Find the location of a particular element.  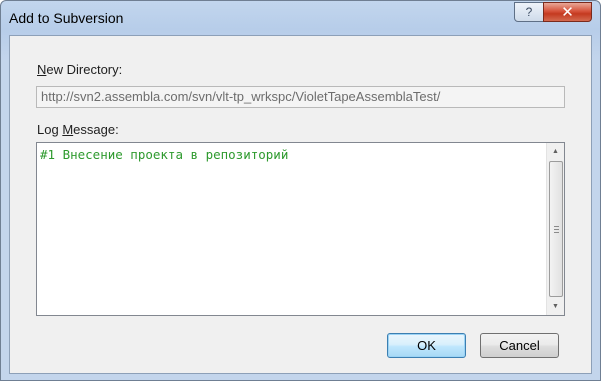

scroll-down-icon: ▼ is located at coordinates (555, 306).